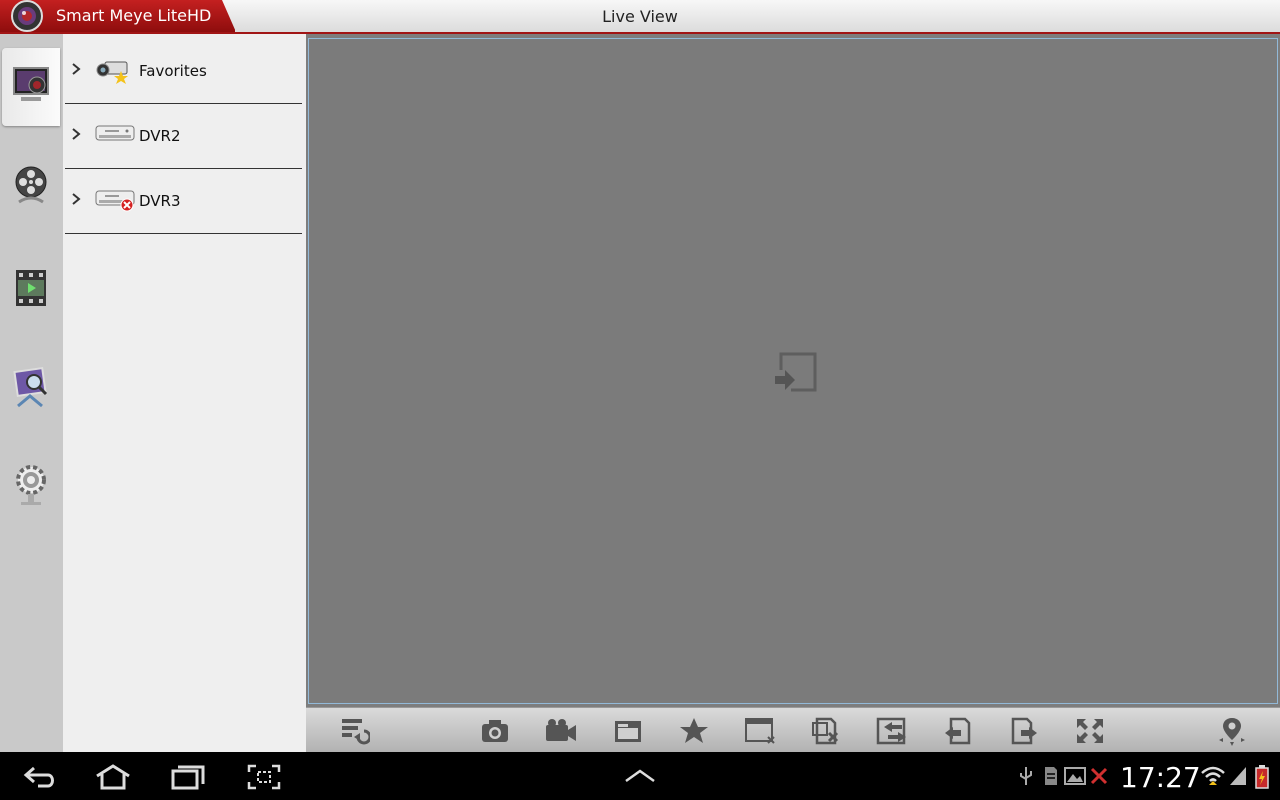 This screenshot has height=800, width=1280. Describe the element at coordinates (1099, 776) in the screenshot. I see `no-connection-icon` at that location.